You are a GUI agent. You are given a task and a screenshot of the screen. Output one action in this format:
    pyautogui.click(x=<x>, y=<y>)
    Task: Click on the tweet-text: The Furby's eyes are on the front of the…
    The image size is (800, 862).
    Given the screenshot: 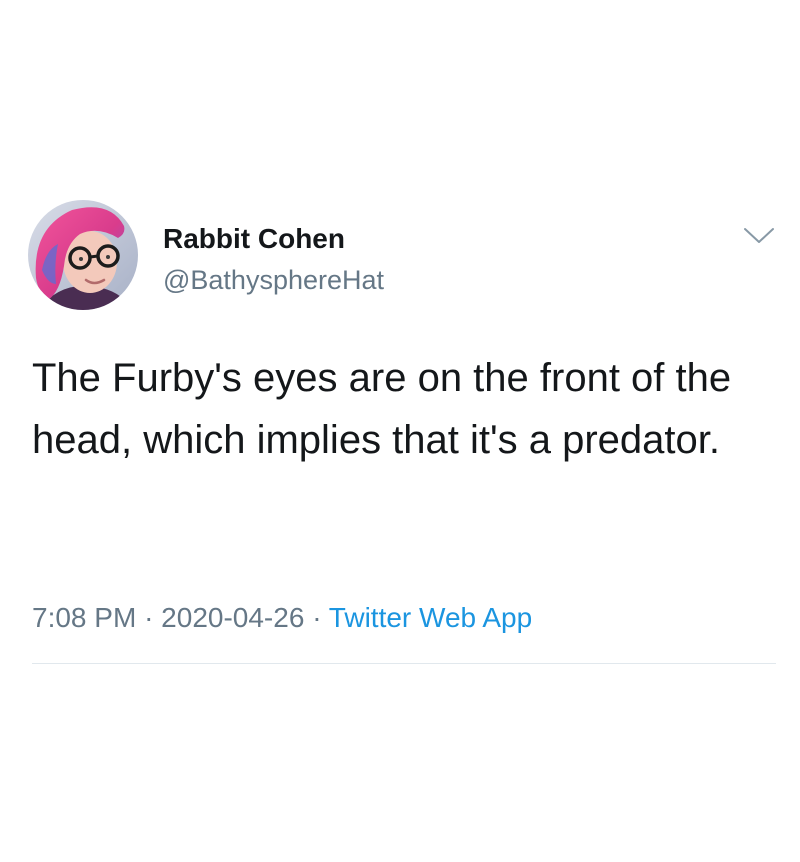 What is the action you would take?
    pyautogui.click(x=382, y=409)
    